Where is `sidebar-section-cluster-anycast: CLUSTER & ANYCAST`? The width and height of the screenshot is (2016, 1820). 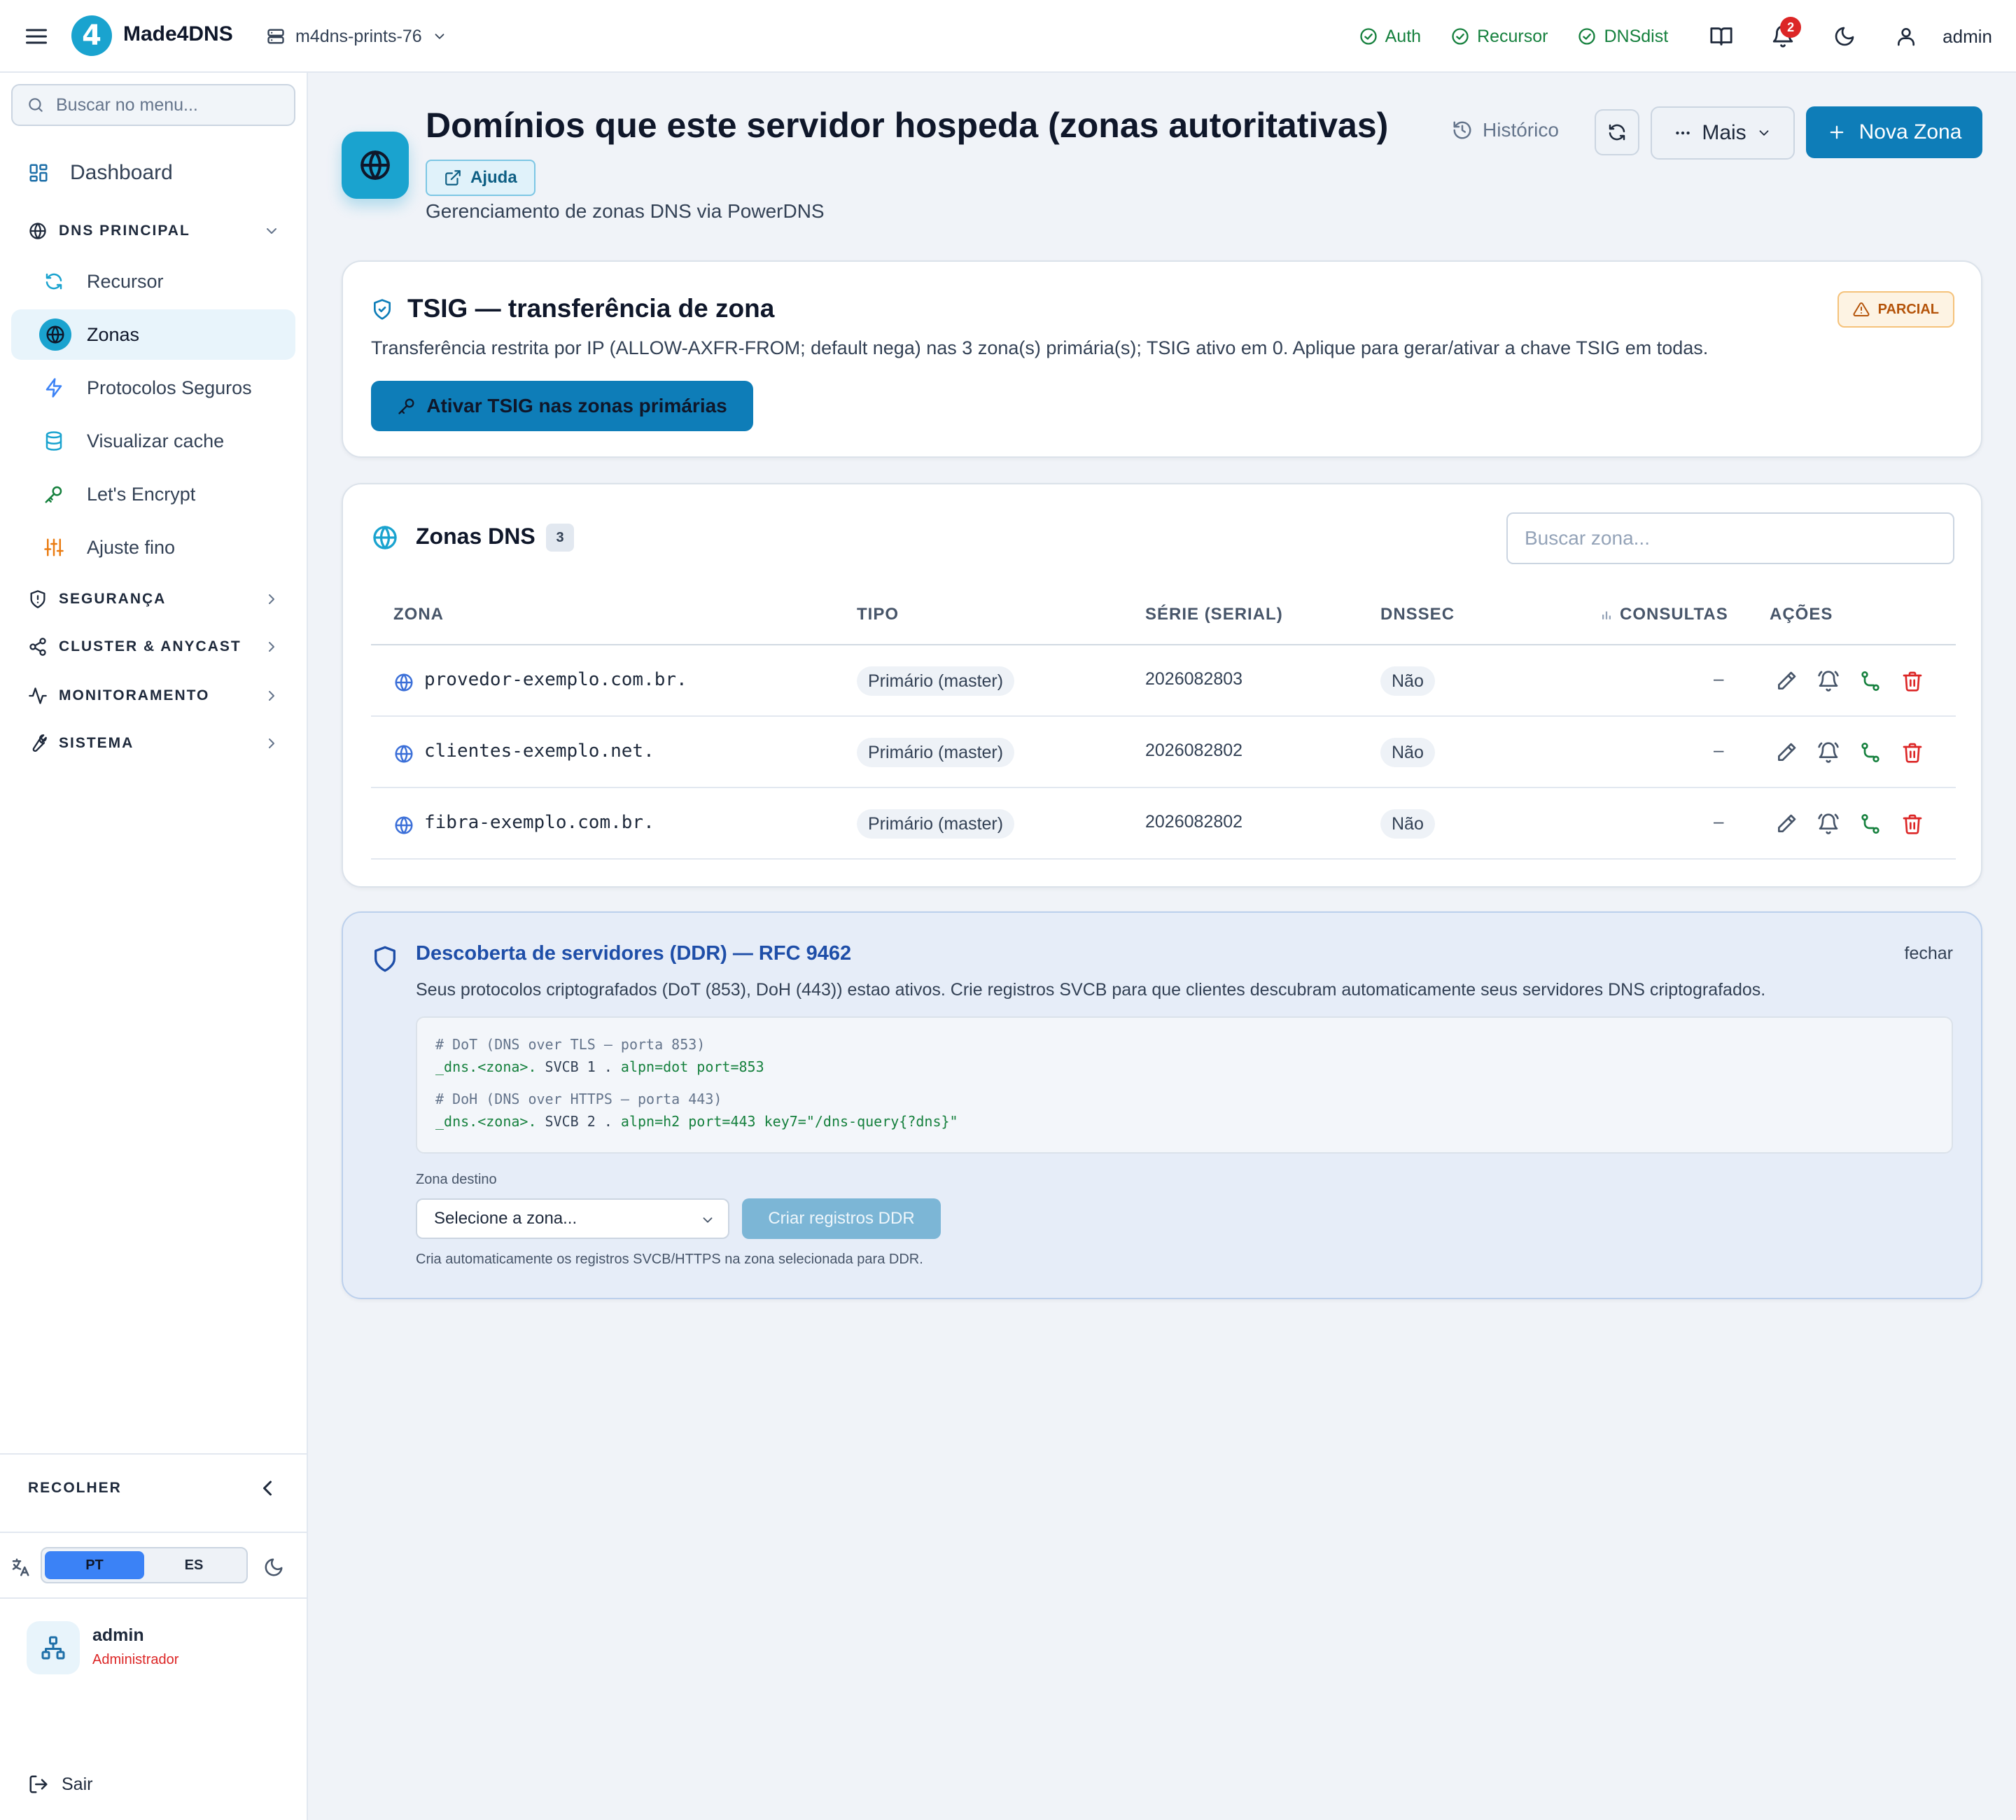
sidebar-section-cluster-anycast: CLUSTER & ANYCAST is located at coordinates (154, 647).